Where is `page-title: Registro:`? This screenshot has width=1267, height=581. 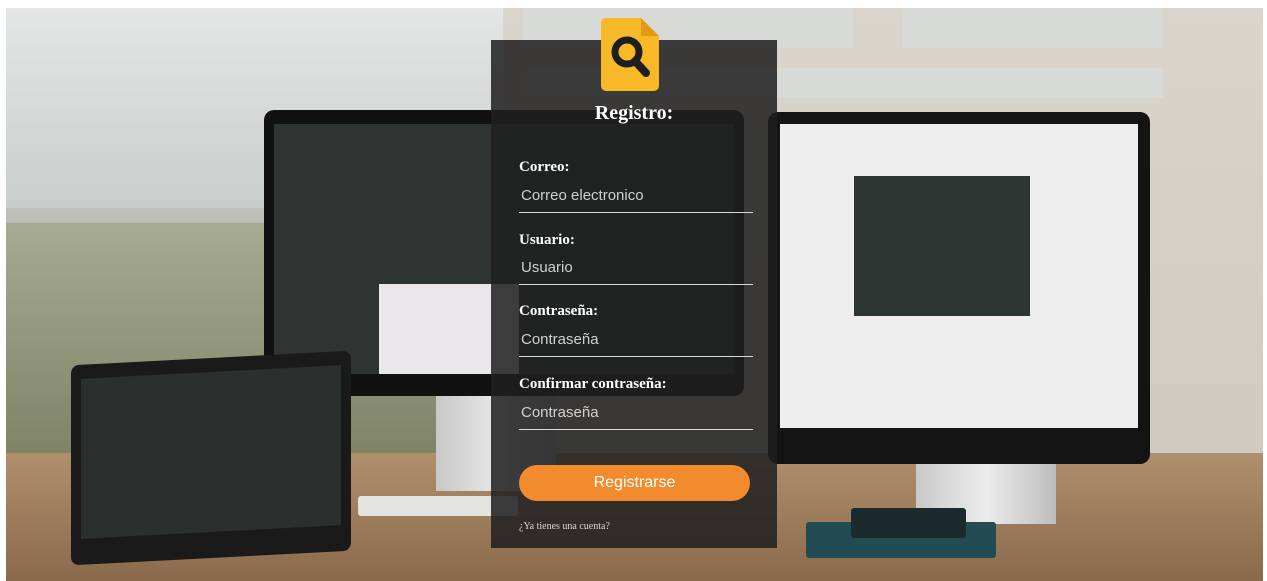
page-title: Registro: is located at coordinates (634, 113).